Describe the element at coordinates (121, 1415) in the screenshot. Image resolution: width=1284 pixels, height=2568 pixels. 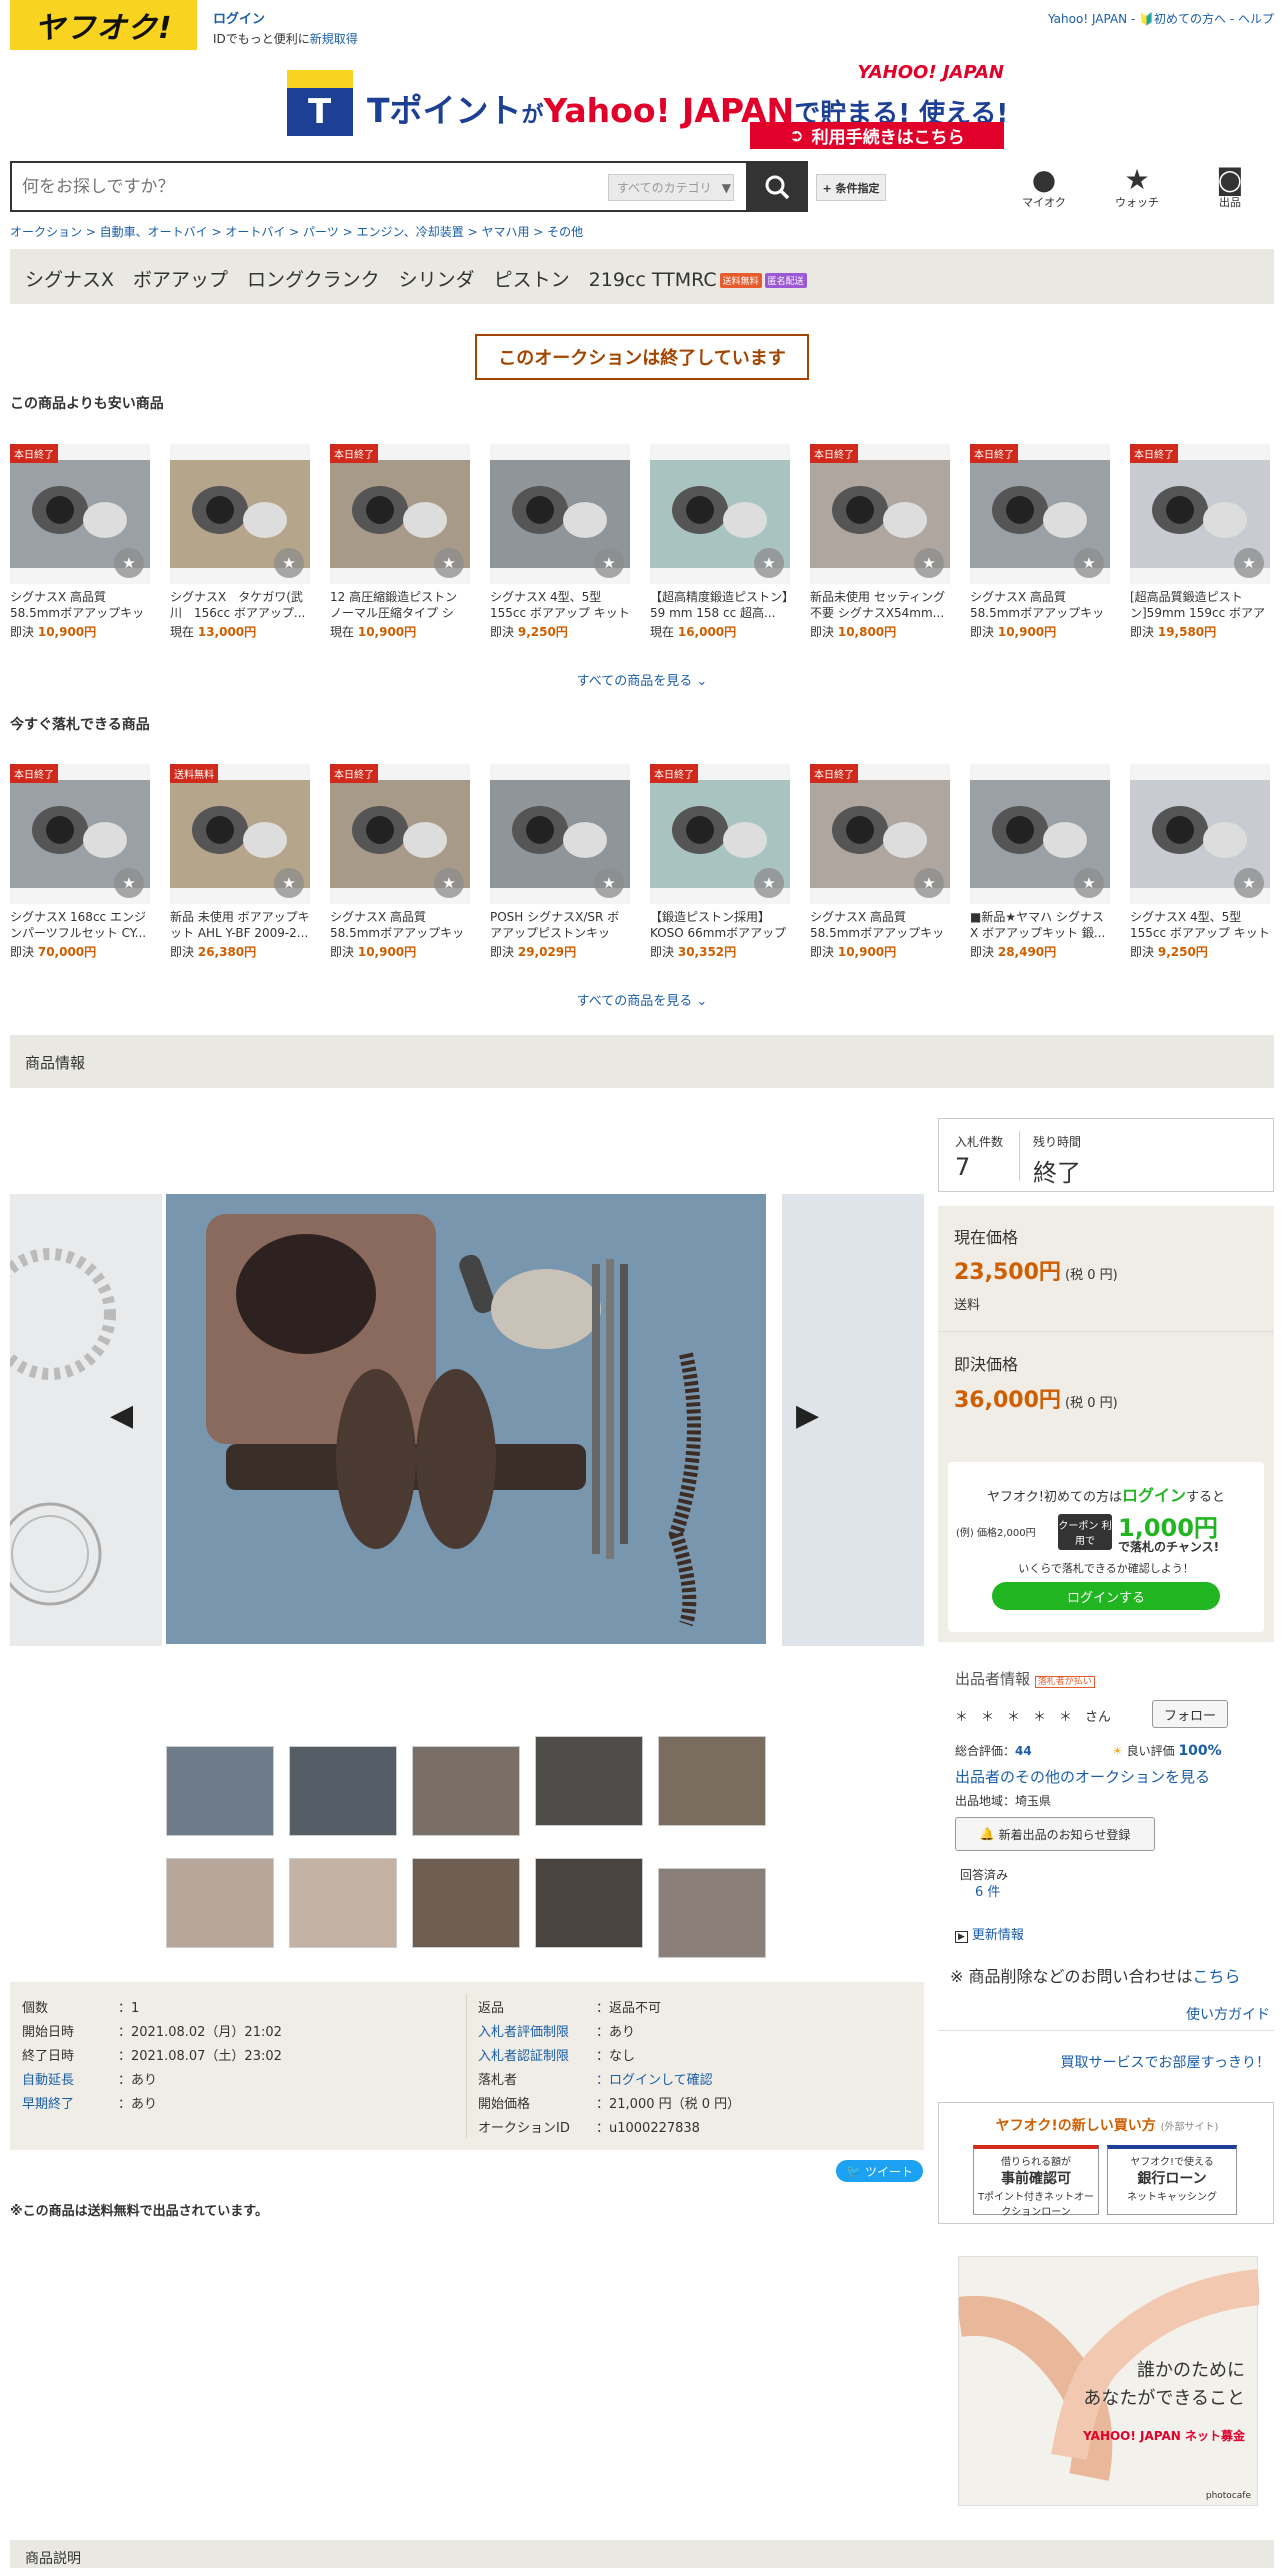
I see `prev-arrow-icon: ◀` at that location.